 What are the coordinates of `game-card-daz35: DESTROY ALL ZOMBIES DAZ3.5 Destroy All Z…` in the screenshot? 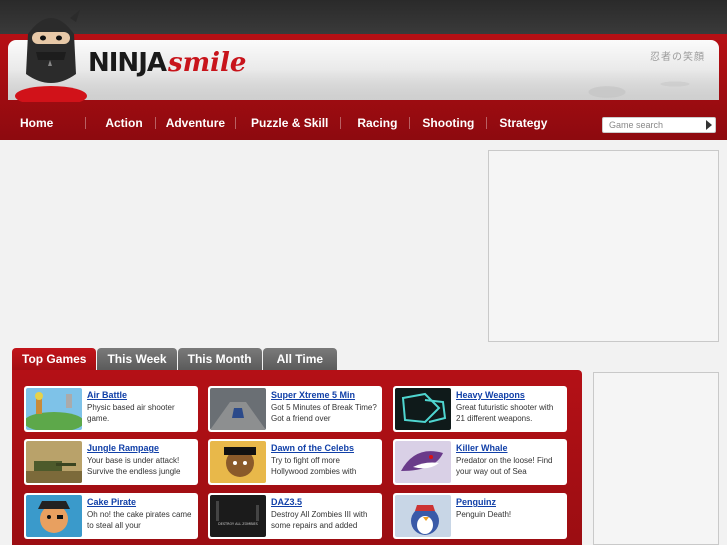 It's located at (295, 516).